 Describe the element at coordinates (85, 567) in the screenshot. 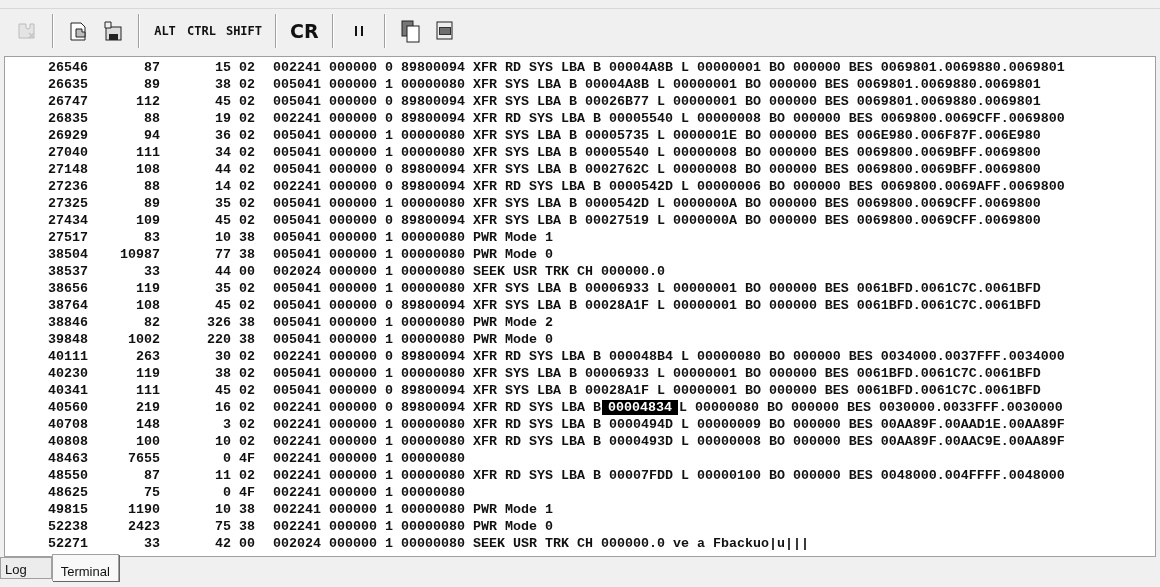

I see `tab: Terminal` at that location.